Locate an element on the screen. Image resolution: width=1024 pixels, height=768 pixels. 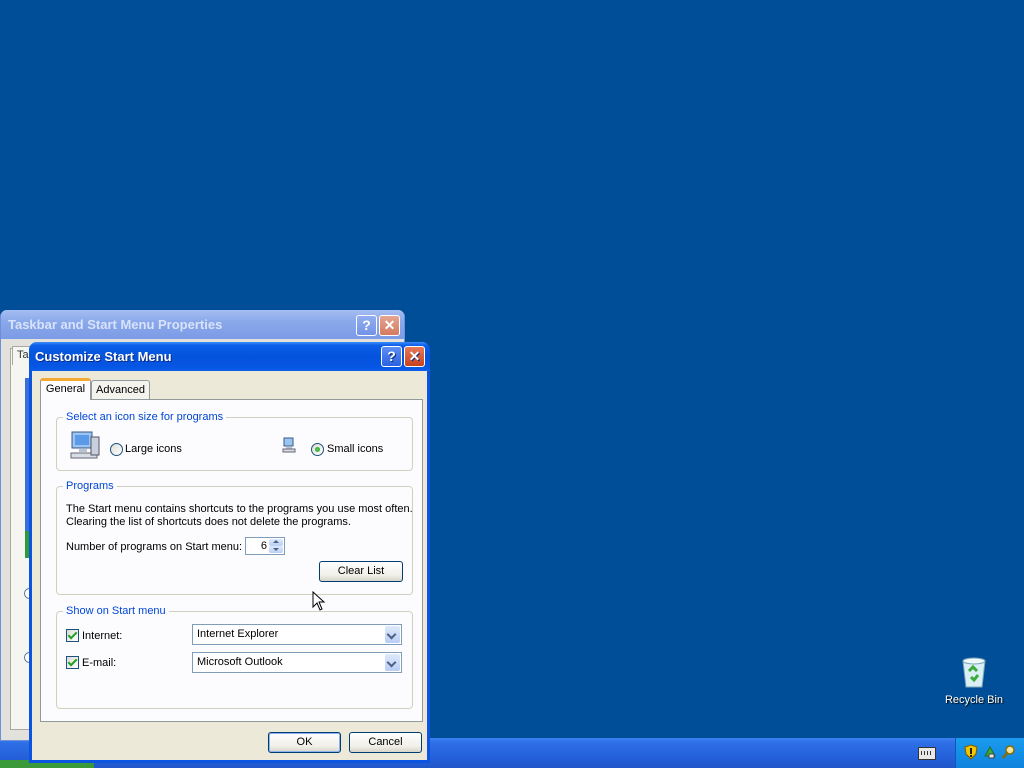
recycle-bin-icon is located at coordinates (974, 672).